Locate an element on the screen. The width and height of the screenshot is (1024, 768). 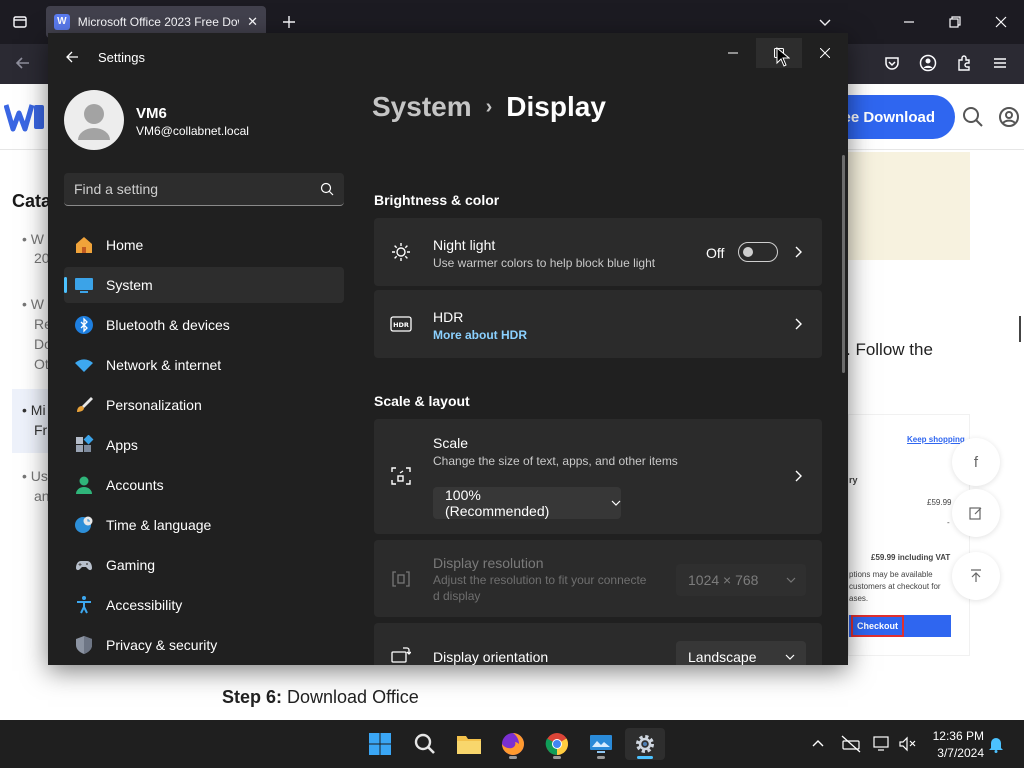
chrome-icon is located at coordinates (557, 744).